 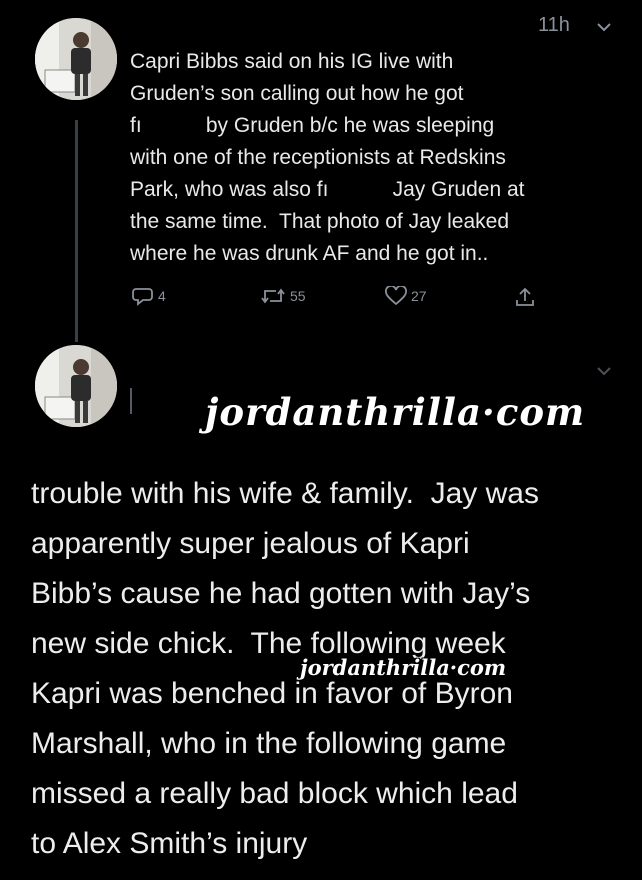 What do you see at coordinates (250, 543) in the screenshot?
I see `tweet-line: apparently super jealous of Kapri` at bounding box center [250, 543].